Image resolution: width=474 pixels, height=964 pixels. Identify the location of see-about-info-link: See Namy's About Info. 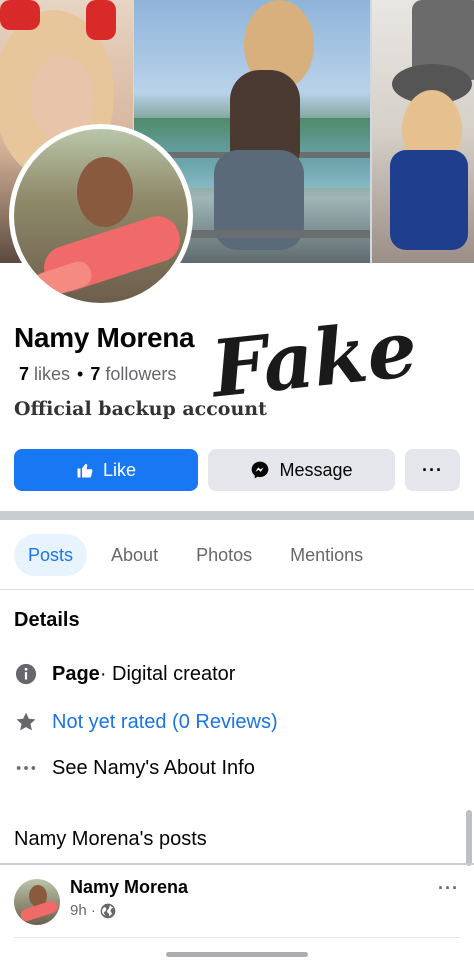
(153, 768).